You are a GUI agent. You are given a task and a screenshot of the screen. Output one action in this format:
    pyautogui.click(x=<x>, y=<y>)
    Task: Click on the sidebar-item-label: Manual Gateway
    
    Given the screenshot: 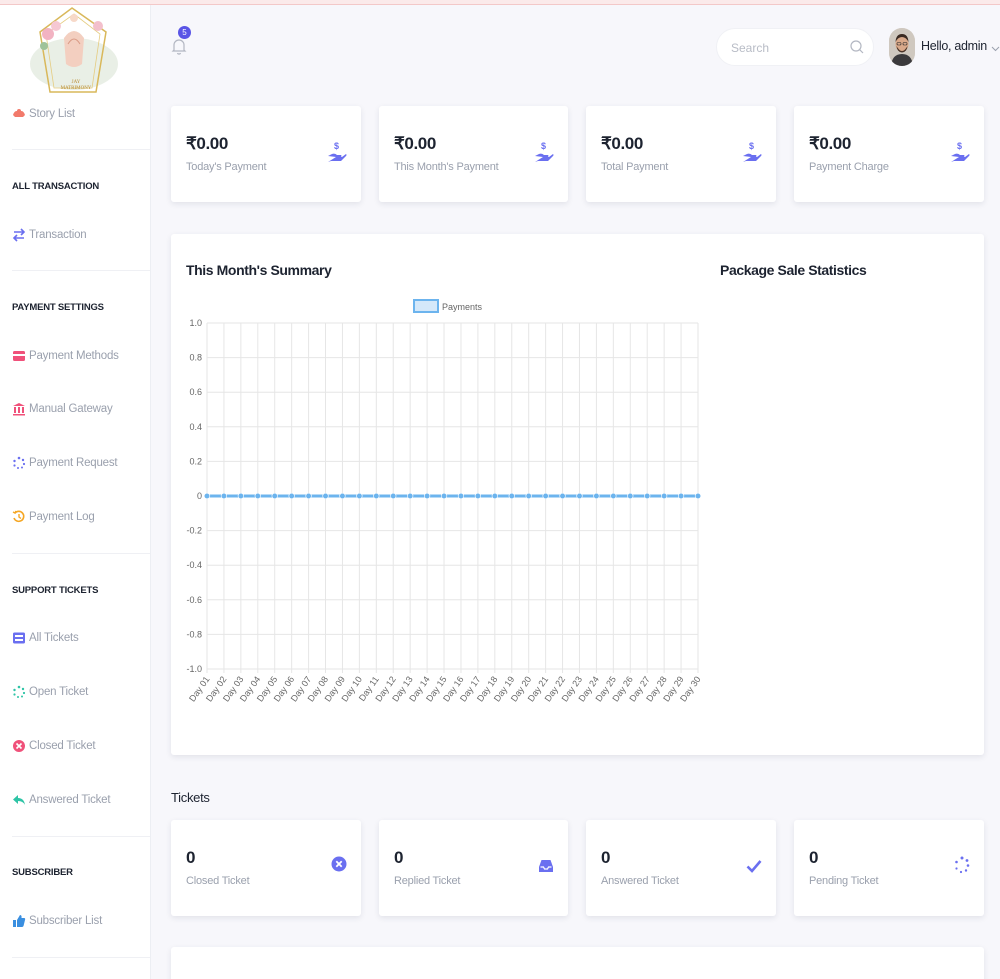 What is the action you would take?
    pyautogui.click(x=71, y=409)
    